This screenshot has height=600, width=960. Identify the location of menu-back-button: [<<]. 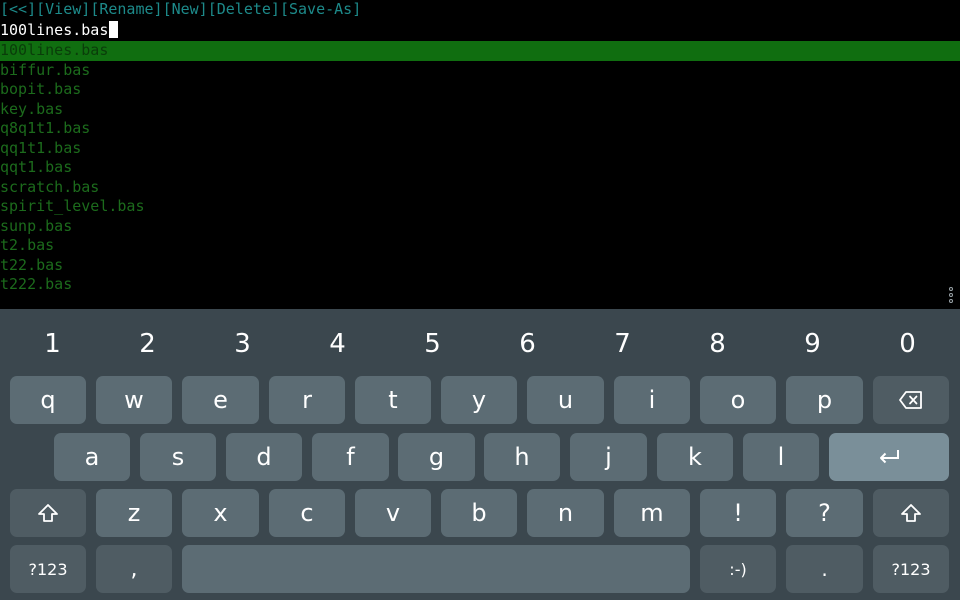
(18, 9).